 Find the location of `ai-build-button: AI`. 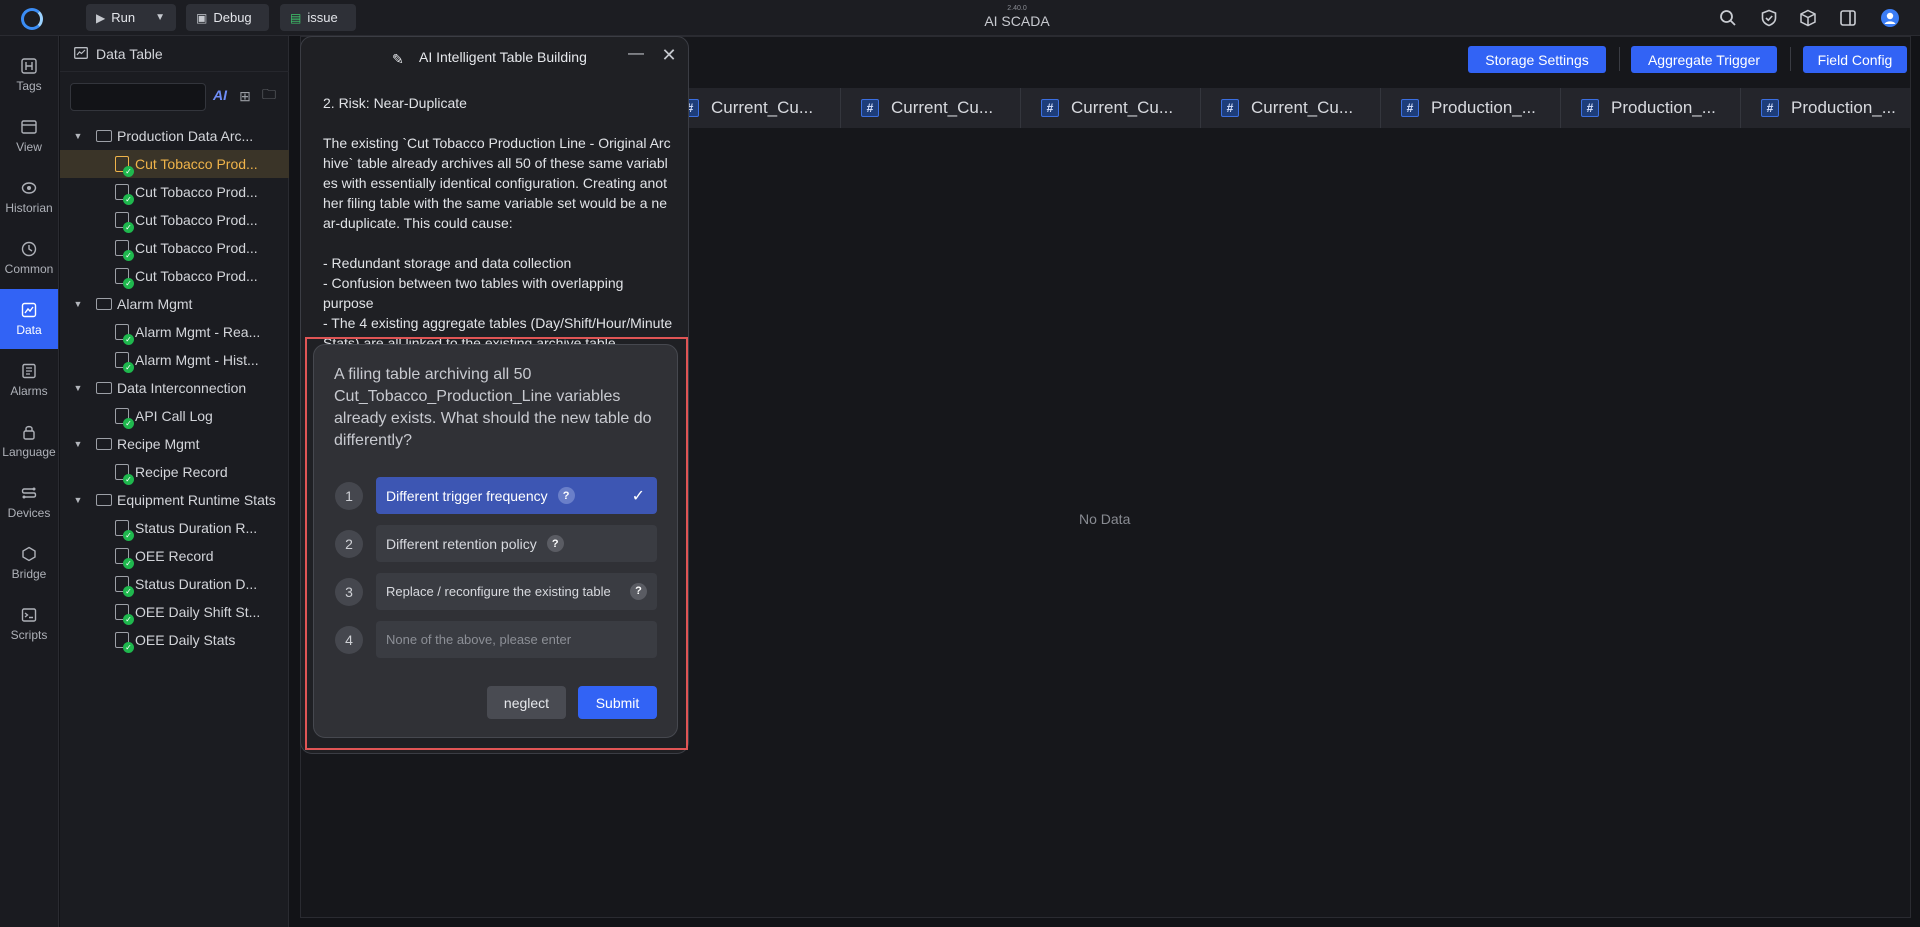

ai-build-button: AI is located at coordinates (220, 95).